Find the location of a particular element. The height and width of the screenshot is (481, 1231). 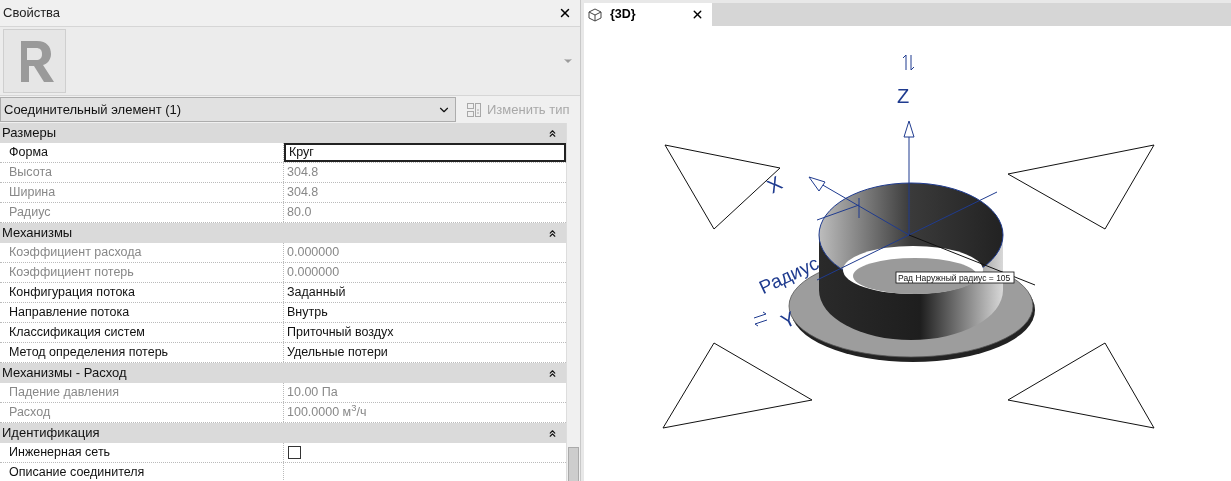

section-header: Механизмы is located at coordinates (283, 233).